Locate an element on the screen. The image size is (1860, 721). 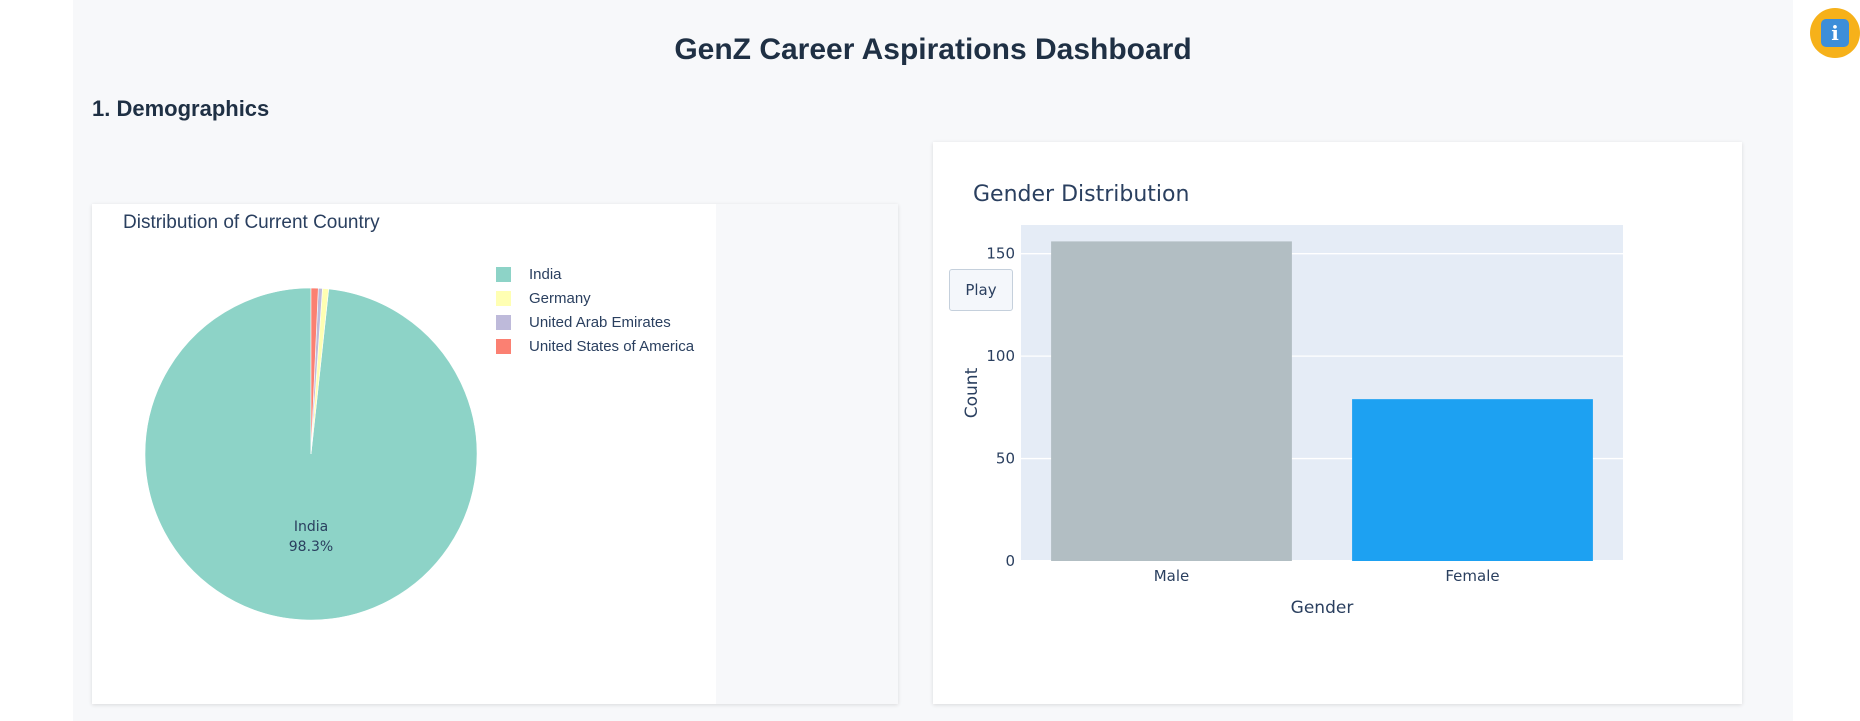
dashboard-title: GenZ Career Aspirations Dashboard is located at coordinates (933, 49).